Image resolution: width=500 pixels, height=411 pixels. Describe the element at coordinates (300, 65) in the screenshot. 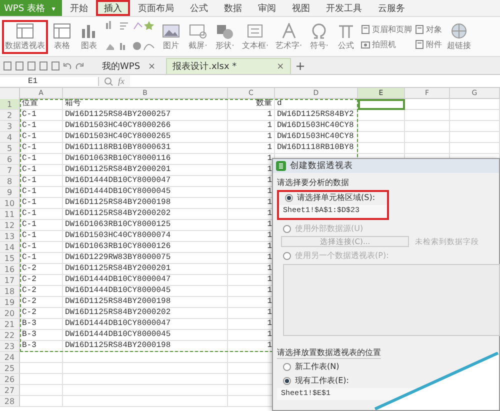

I see `new-tab-button: +` at that location.